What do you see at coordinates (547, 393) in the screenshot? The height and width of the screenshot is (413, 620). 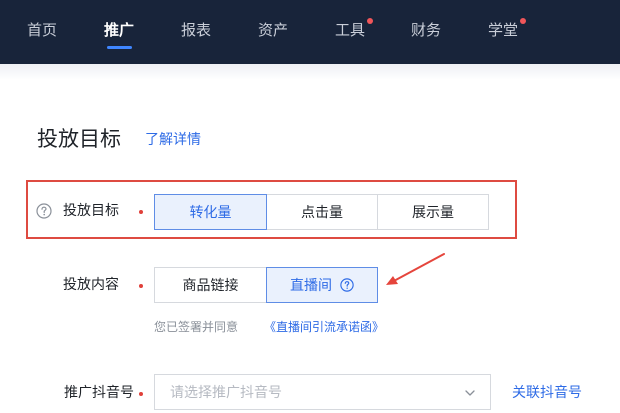 I see `link-douyin-account: 关联抖音号` at bounding box center [547, 393].